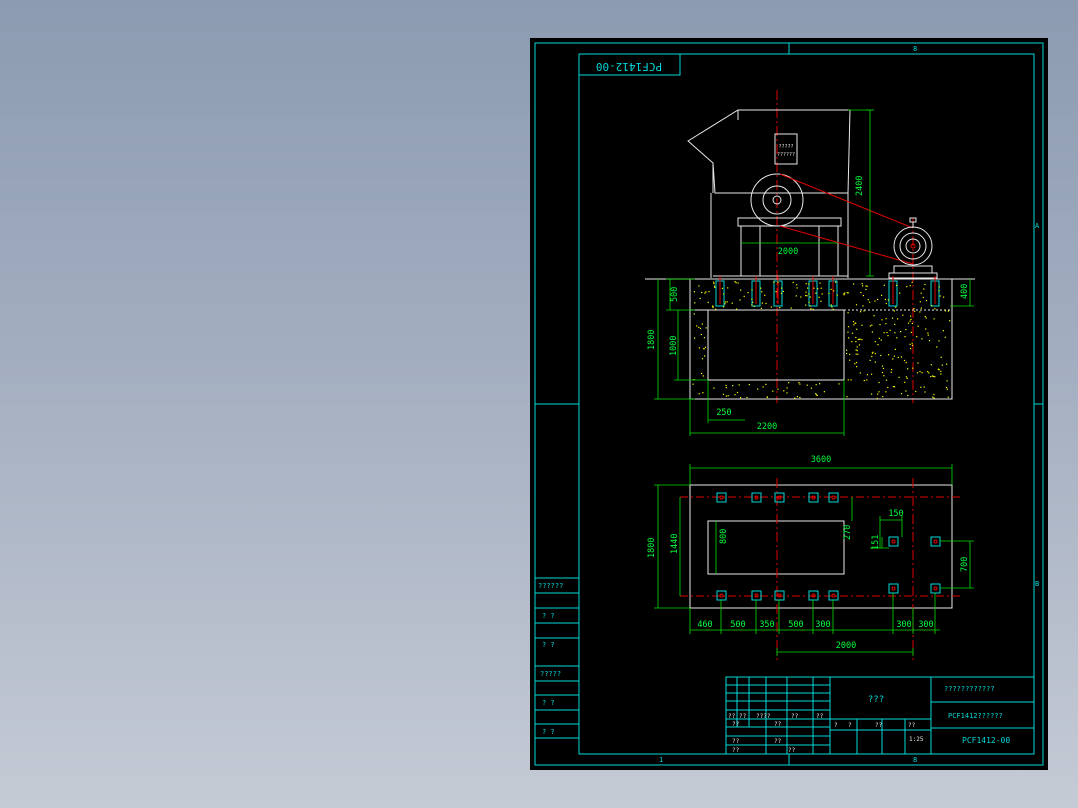 This screenshot has width=1078, height=808. What do you see at coordinates (763, 716) in the screenshot?
I see `tb-grid-r1-3: ????` at bounding box center [763, 716].